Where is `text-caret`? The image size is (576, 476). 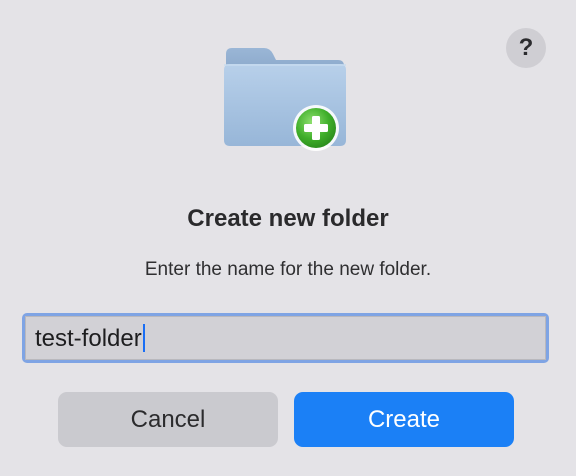
text-caret is located at coordinates (143, 337).